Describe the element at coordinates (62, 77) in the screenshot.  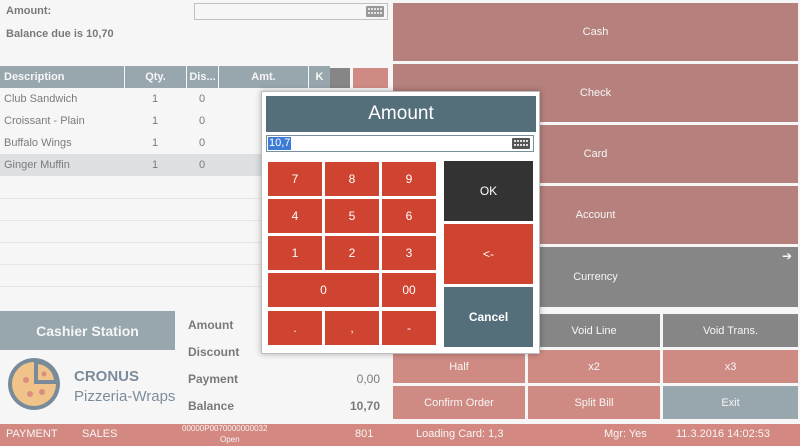
I see `col-description: Description` at that location.